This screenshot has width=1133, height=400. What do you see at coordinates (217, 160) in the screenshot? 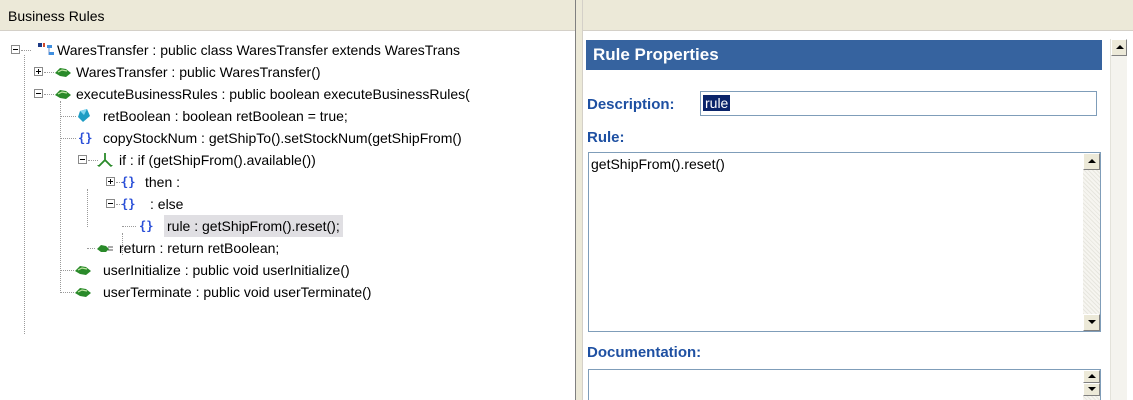
I see `tree-node-label: if : if (getShipFrom().available())` at bounding box center [217, 160].